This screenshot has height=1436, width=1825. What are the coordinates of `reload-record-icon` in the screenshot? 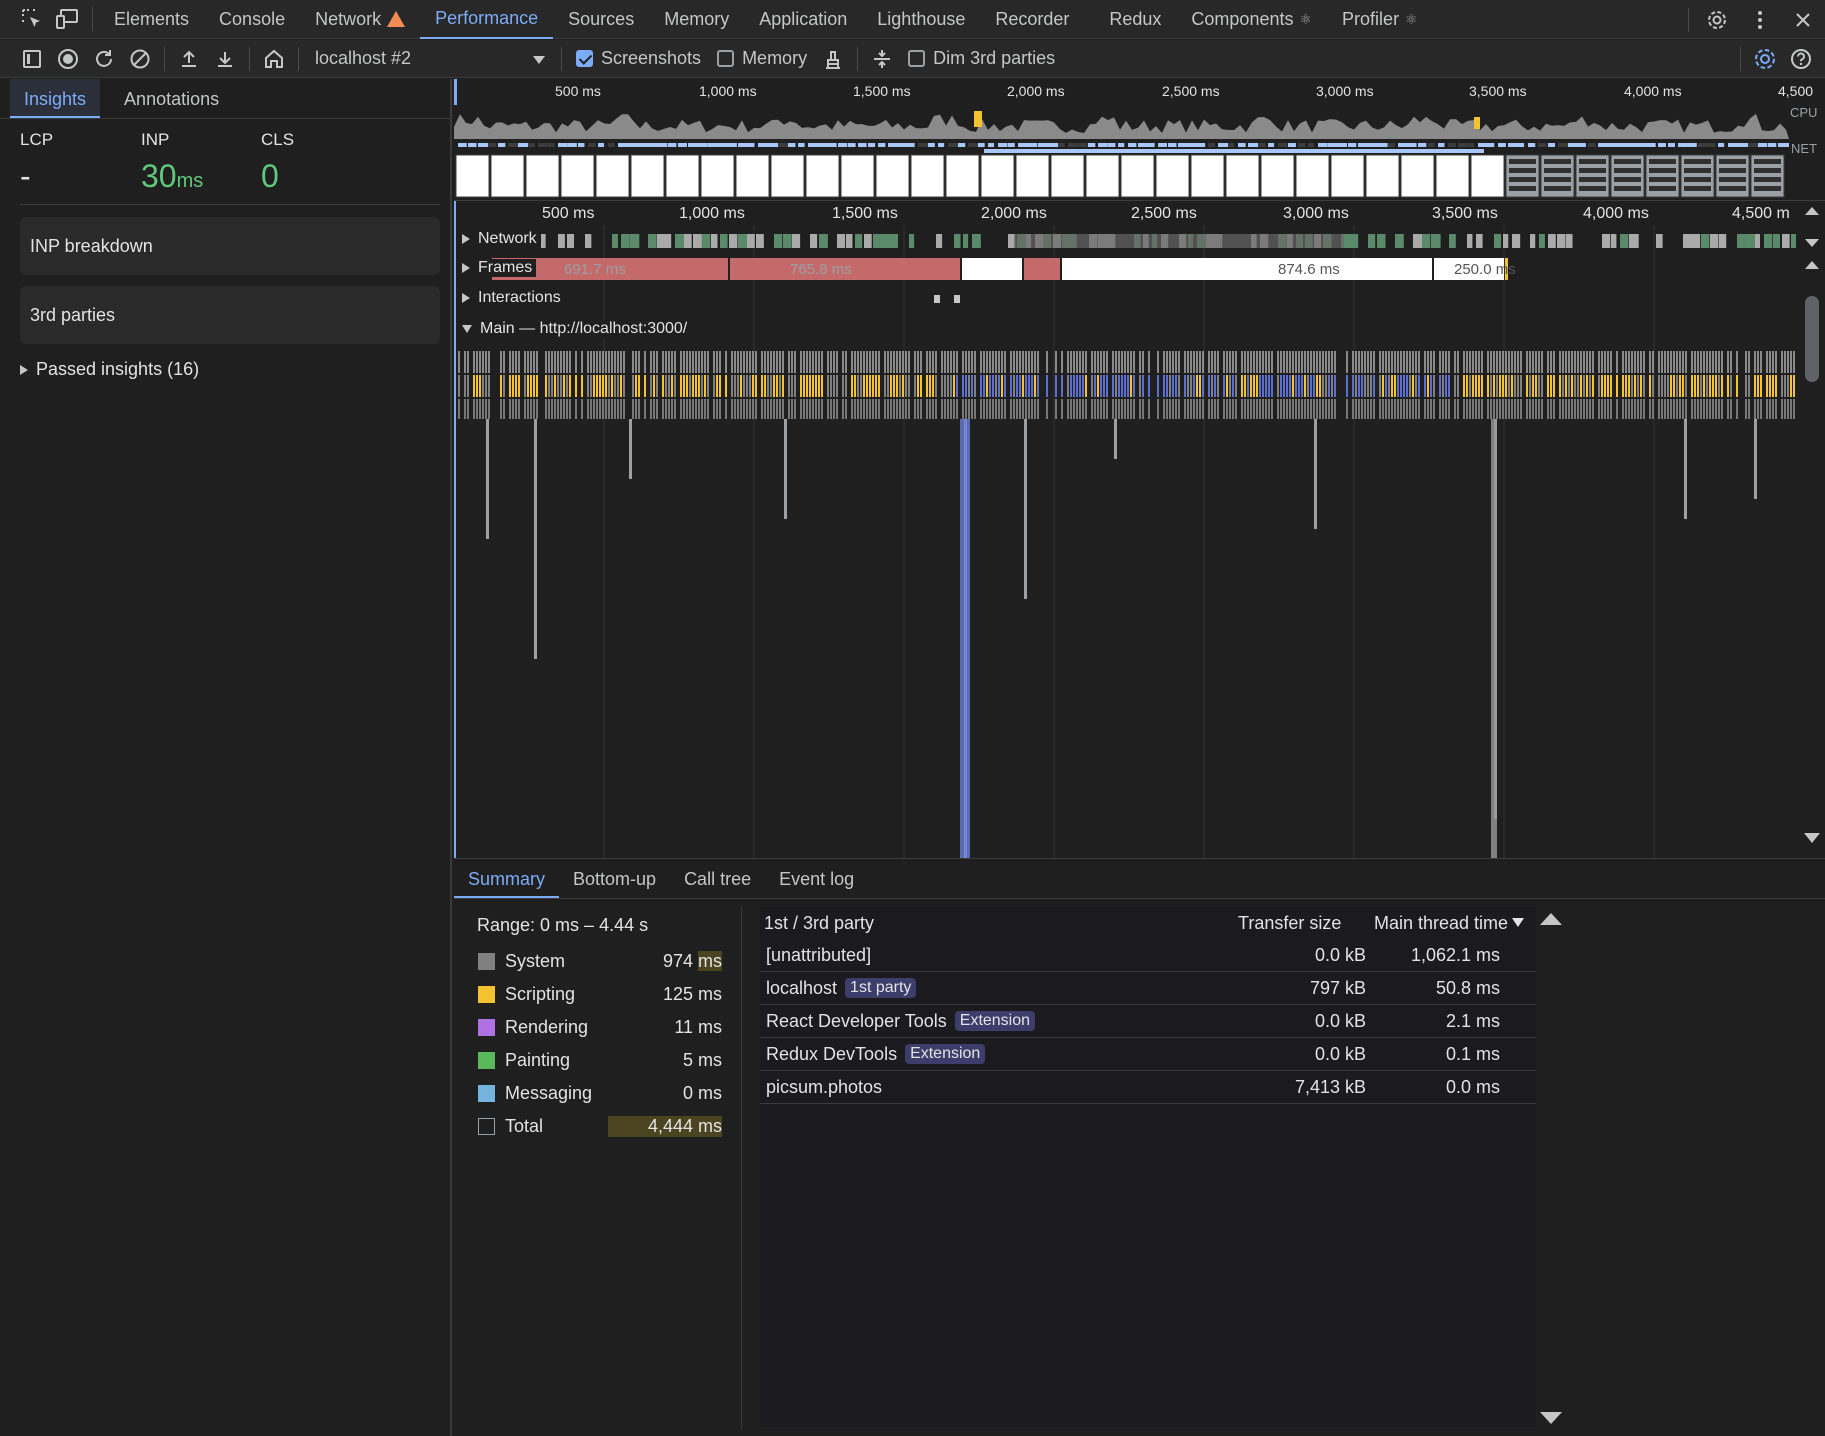 It's located at (104, 58).